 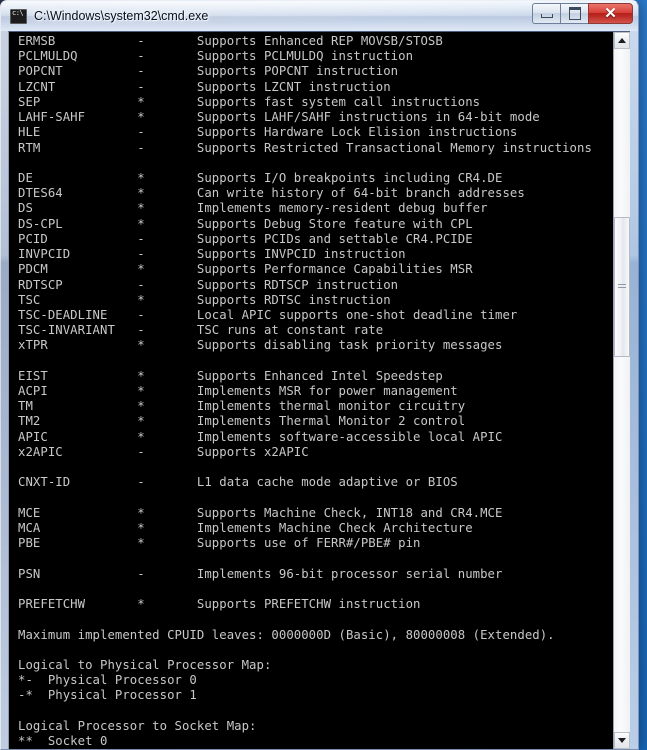 What do you see at coordinates (163, 451) in the screenshot?
I see `console-line: x2APIC - Supports x2APIC` at bounding box center [163, 451].